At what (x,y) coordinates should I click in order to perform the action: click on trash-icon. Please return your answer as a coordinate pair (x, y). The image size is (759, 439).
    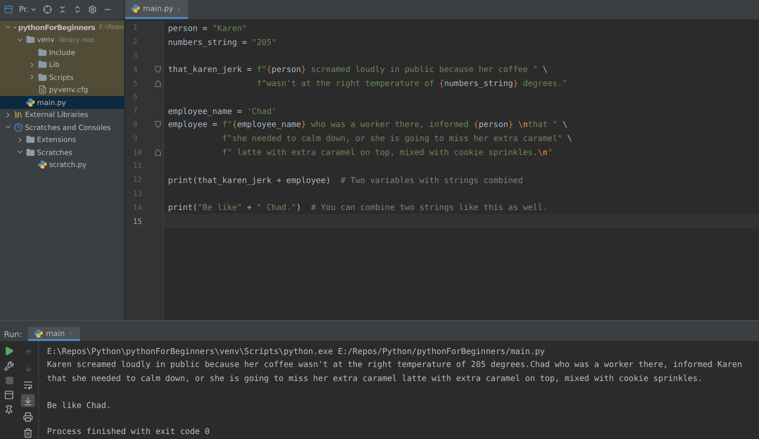
    Looking at the image, I should click on (28, 433).